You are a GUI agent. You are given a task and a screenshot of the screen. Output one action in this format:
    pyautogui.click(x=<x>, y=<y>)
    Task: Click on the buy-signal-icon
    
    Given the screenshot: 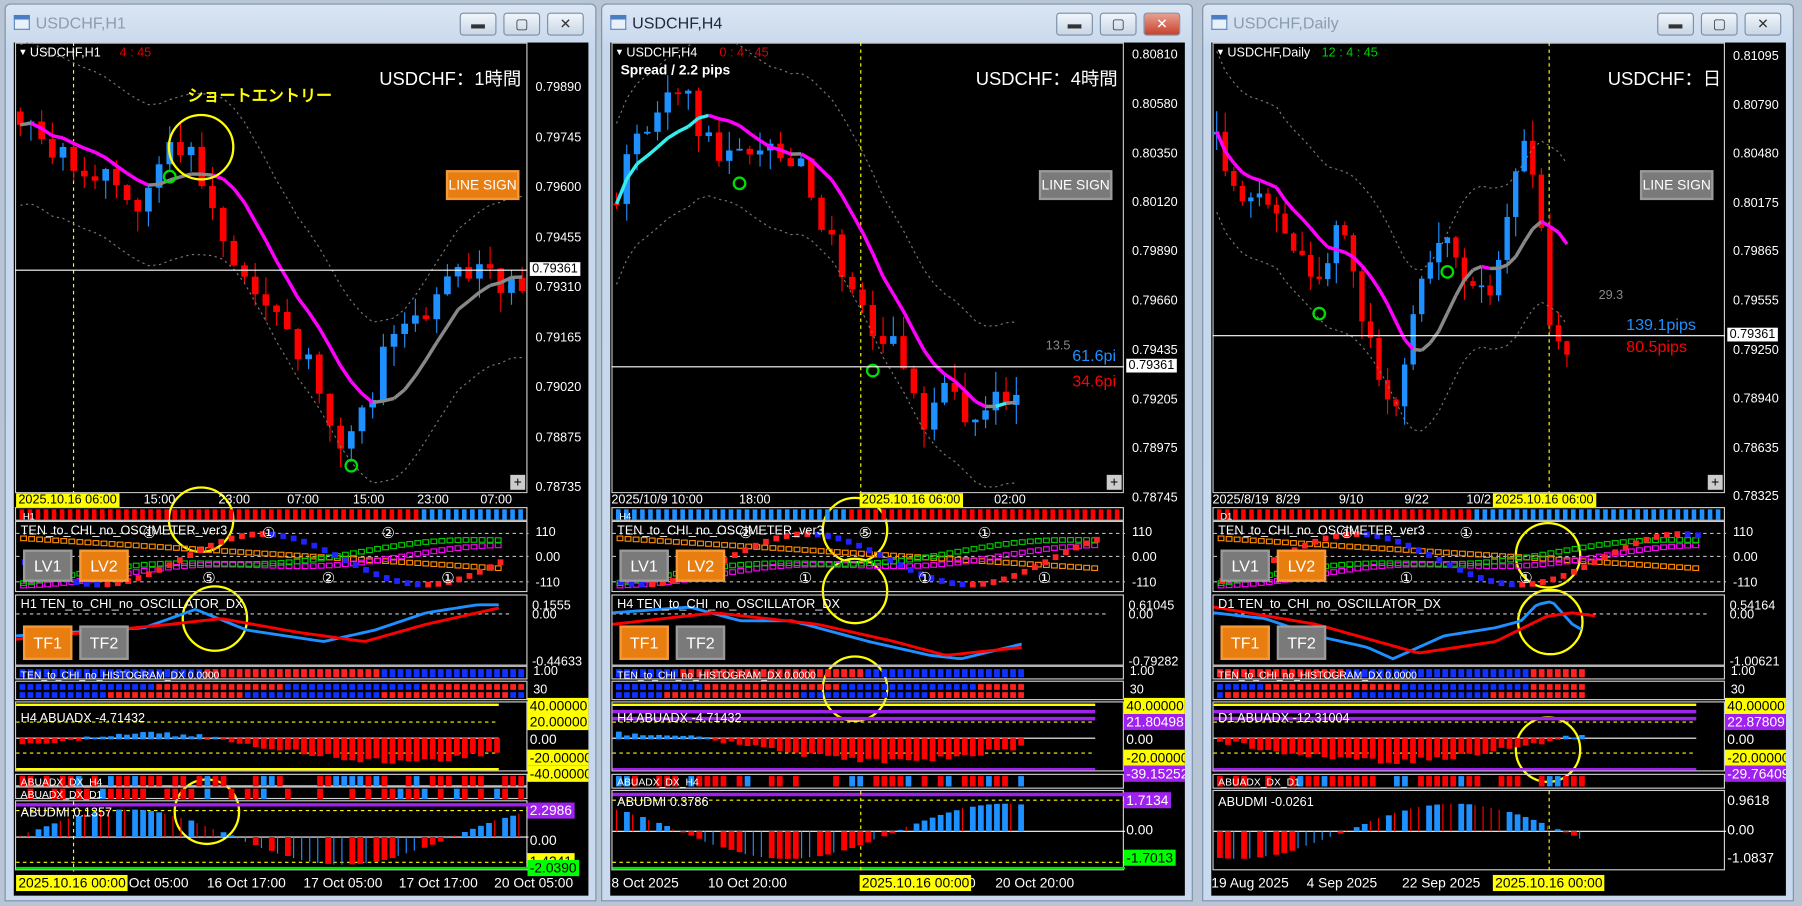 What is the action you would take?
    pyautogui.click(x=1447, y=271)
    